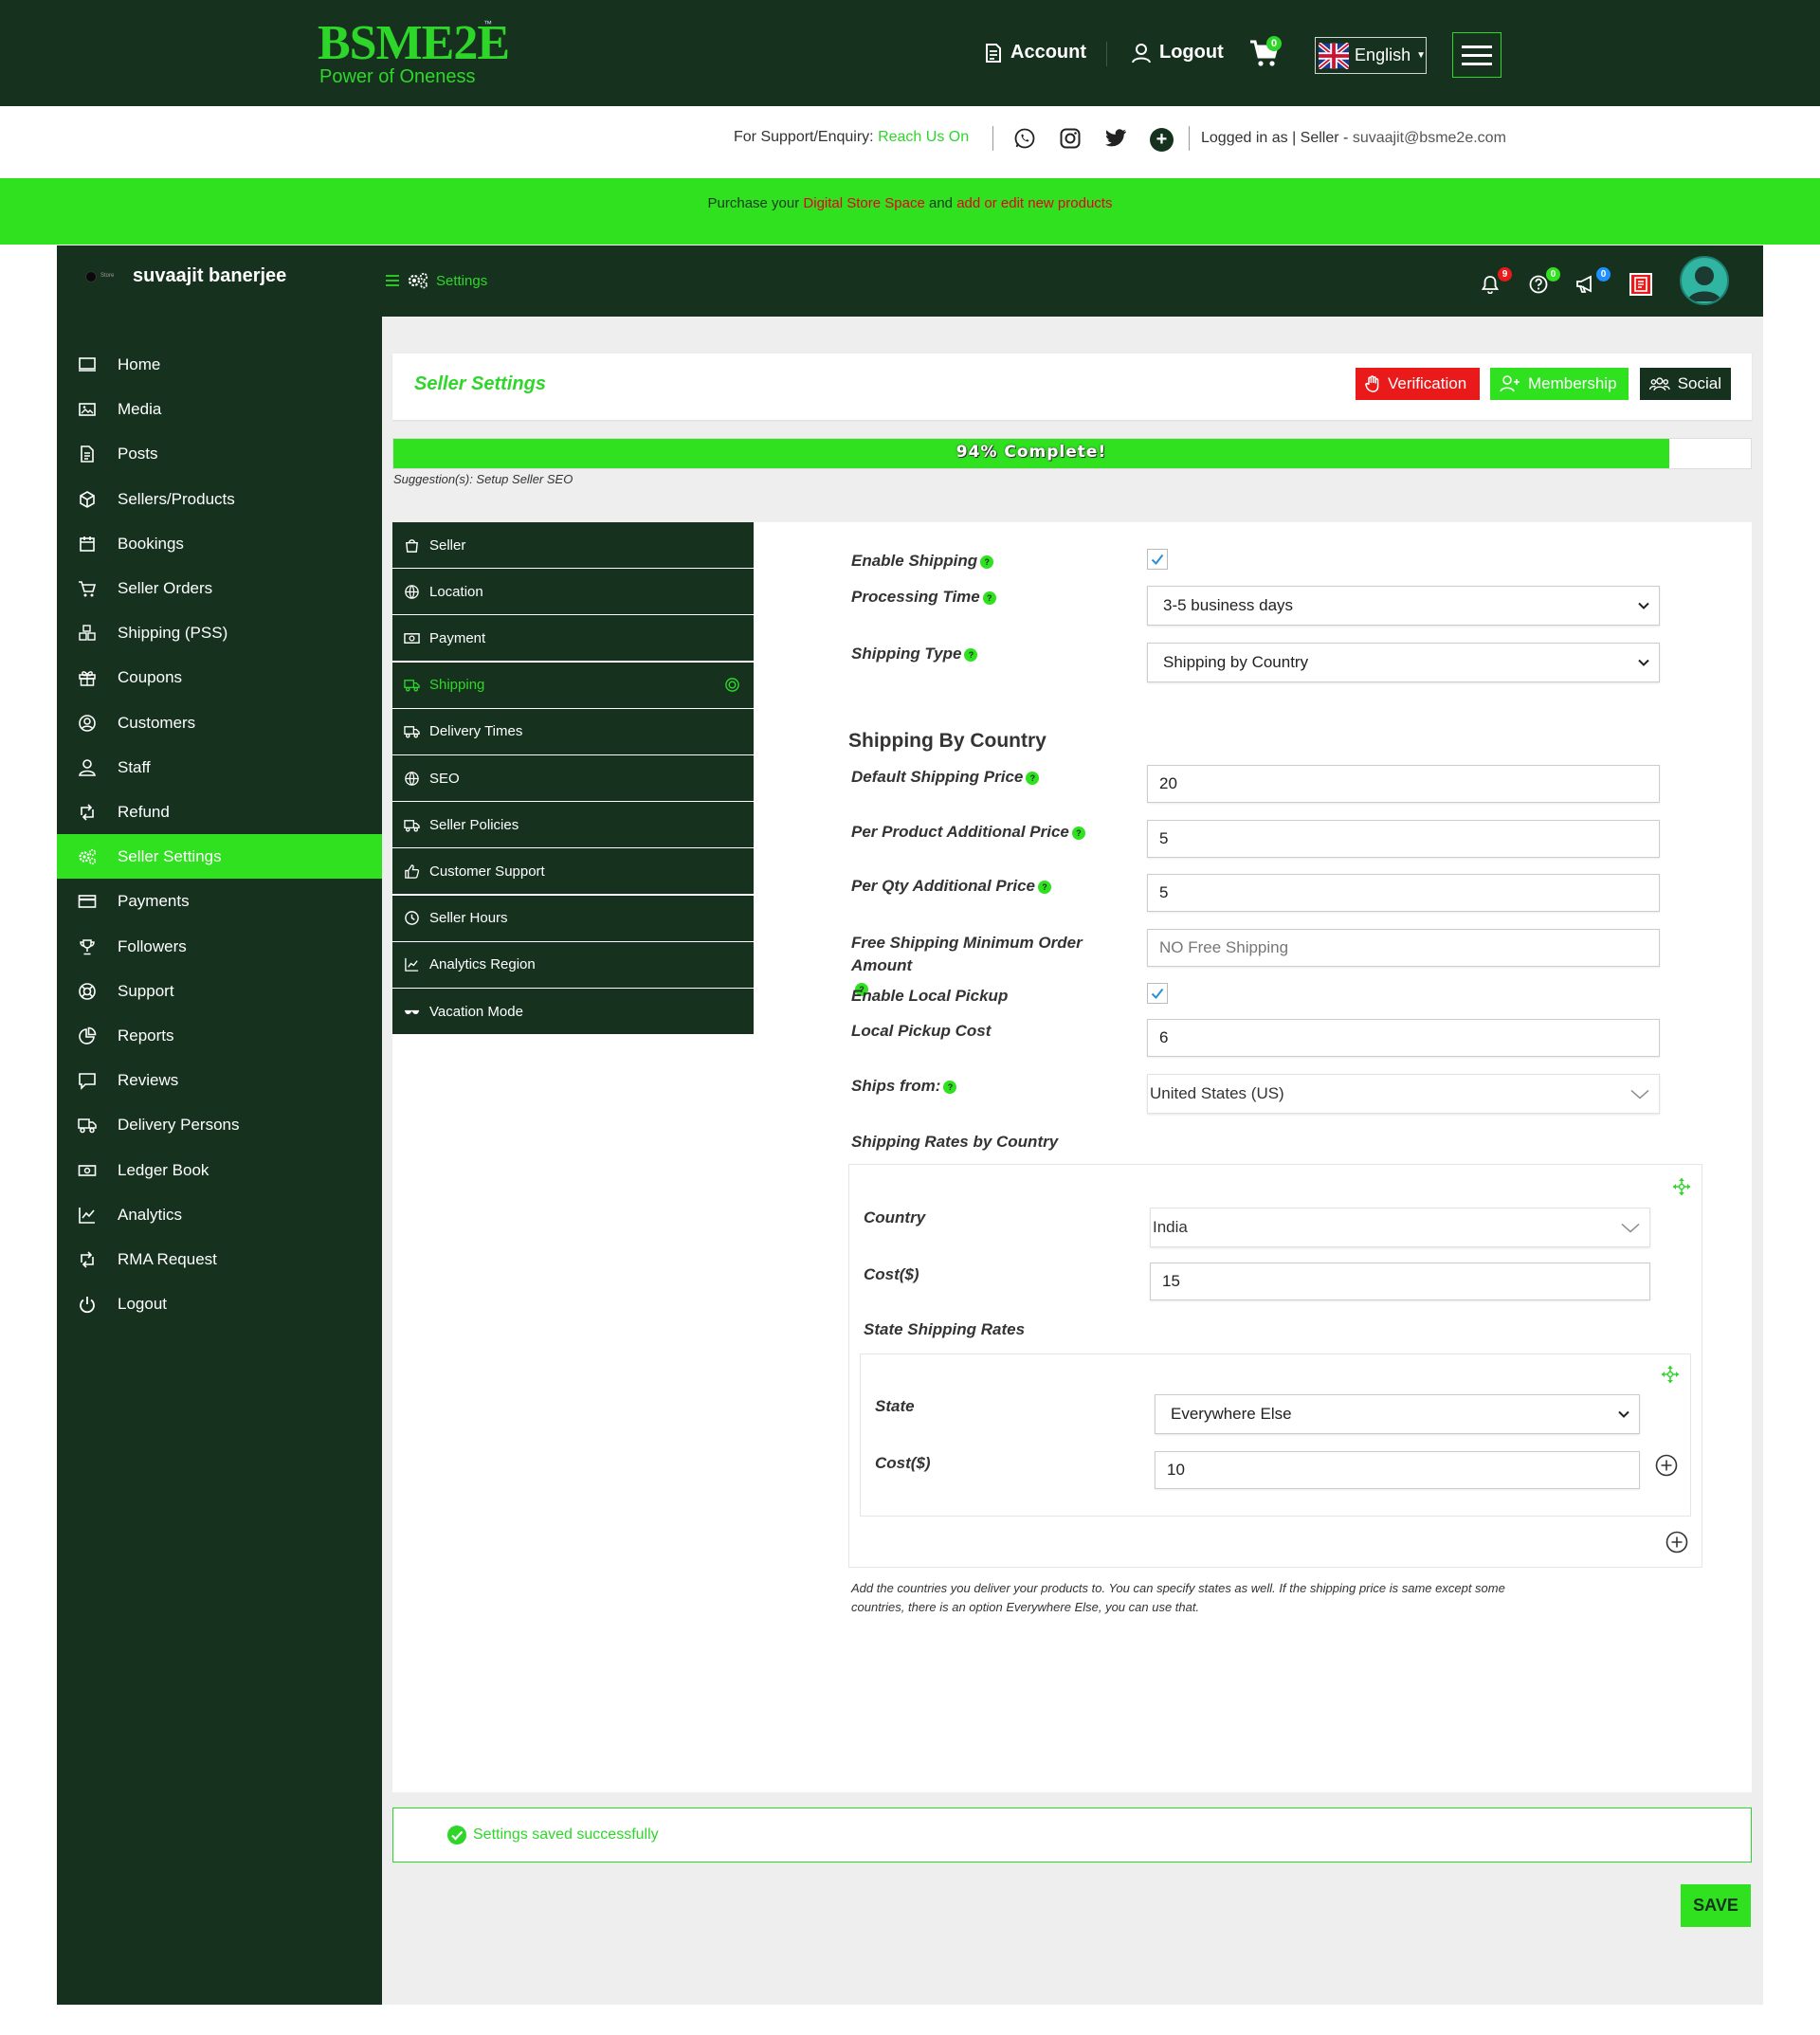 The width and height of the screenshot is (1820, 2035). Describe the element at coordinates (1603, 274) in the screenshot. I see `announcements-badge: 0` at that location.